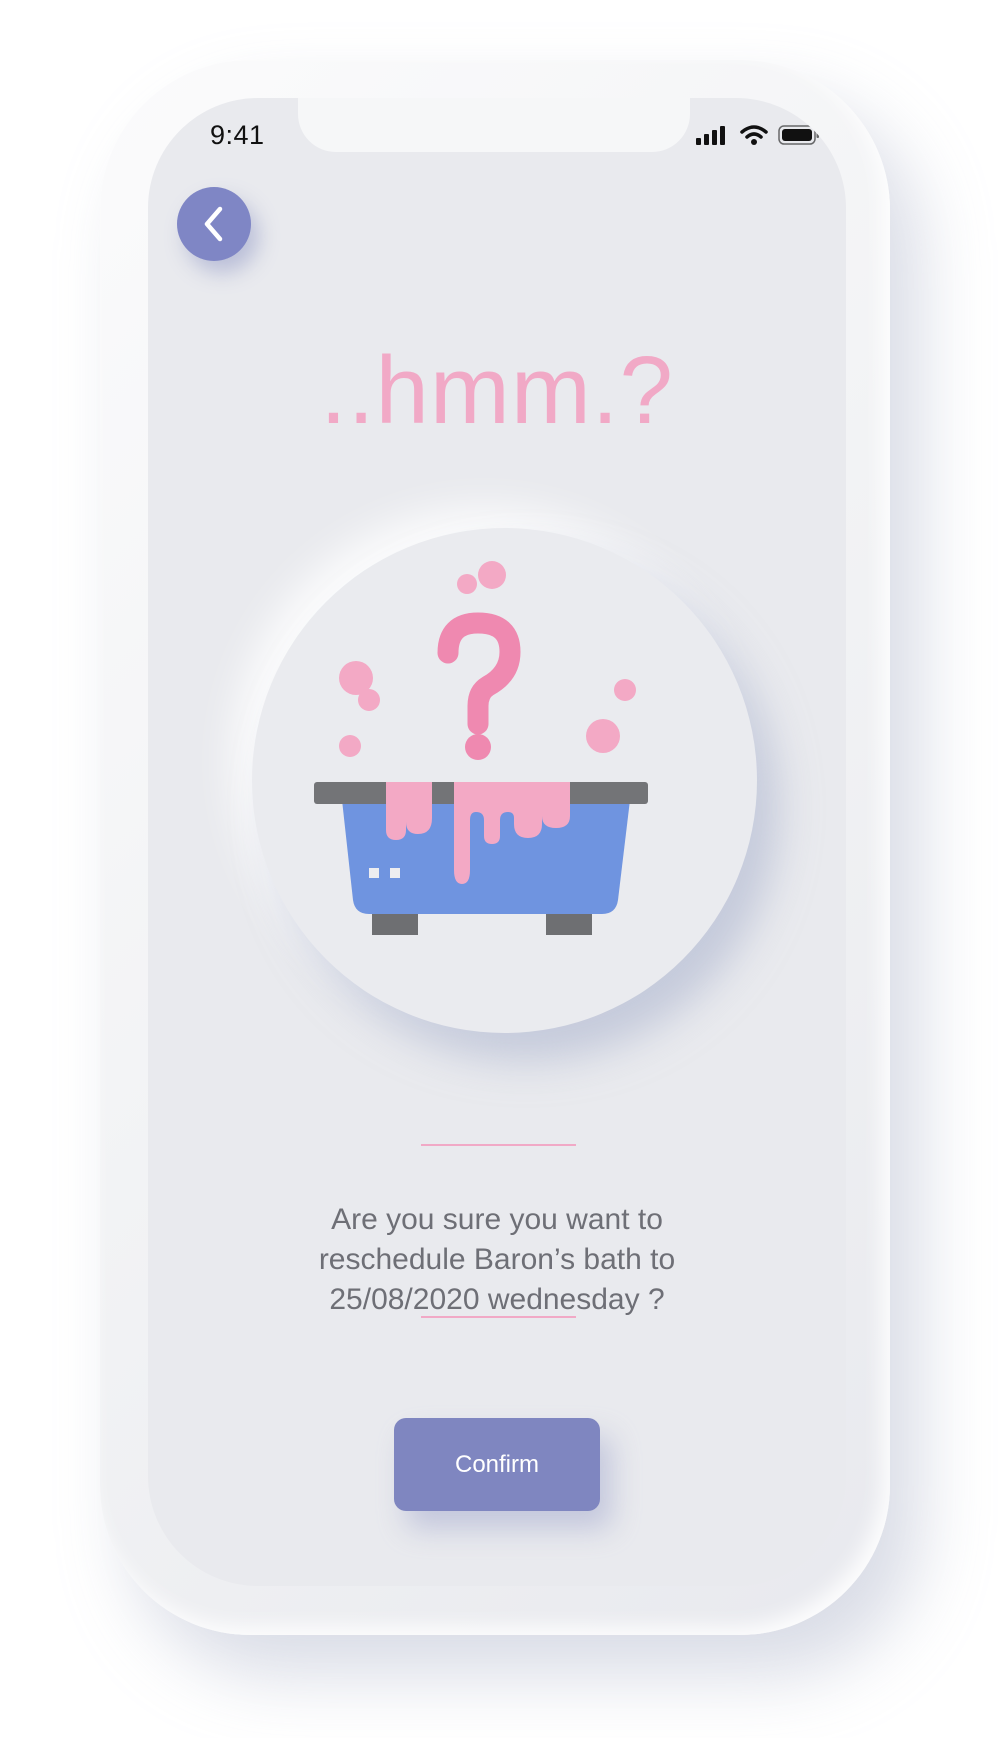 Image resolution: width=1000 pixels, height=1738 pixels. I want to click on wifi-icon, so click(754, 135).